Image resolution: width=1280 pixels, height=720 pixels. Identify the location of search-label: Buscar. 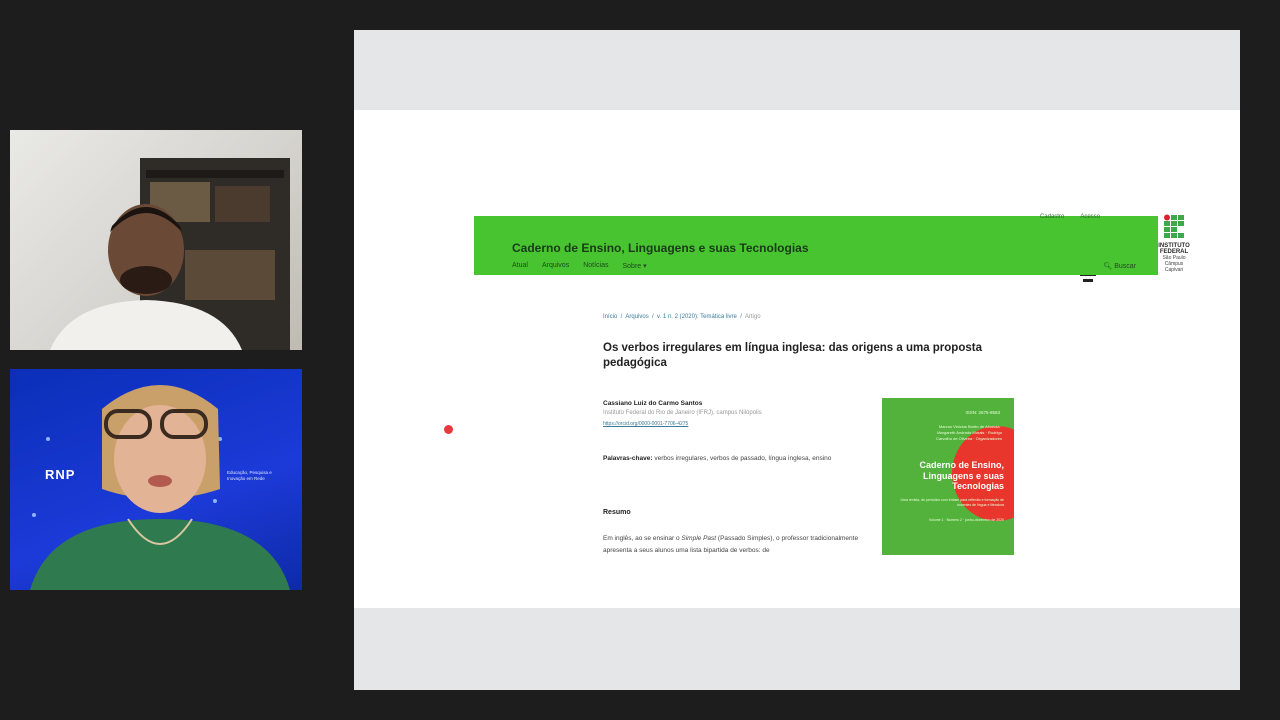
(1125, 266).